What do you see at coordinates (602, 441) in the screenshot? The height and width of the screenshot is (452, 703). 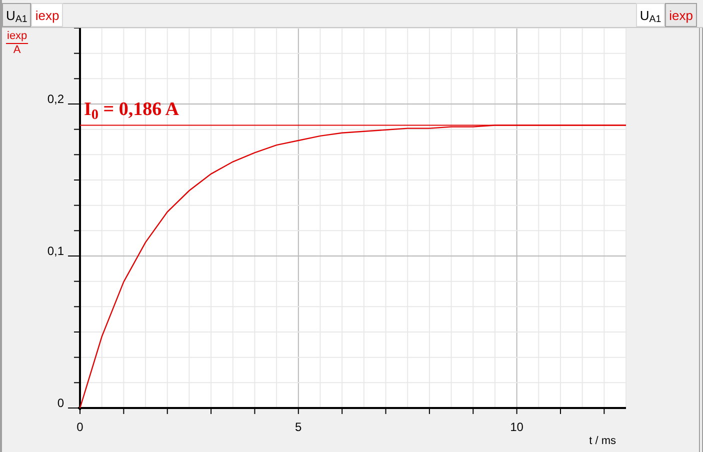 I see `x-axis-label: t / ms` at bounding box center [602, 441].